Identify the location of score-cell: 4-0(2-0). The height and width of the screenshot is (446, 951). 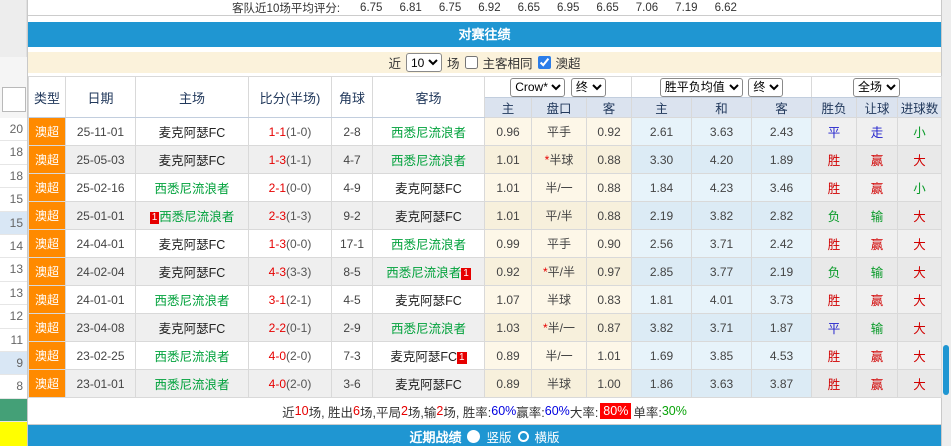
(290, 383).